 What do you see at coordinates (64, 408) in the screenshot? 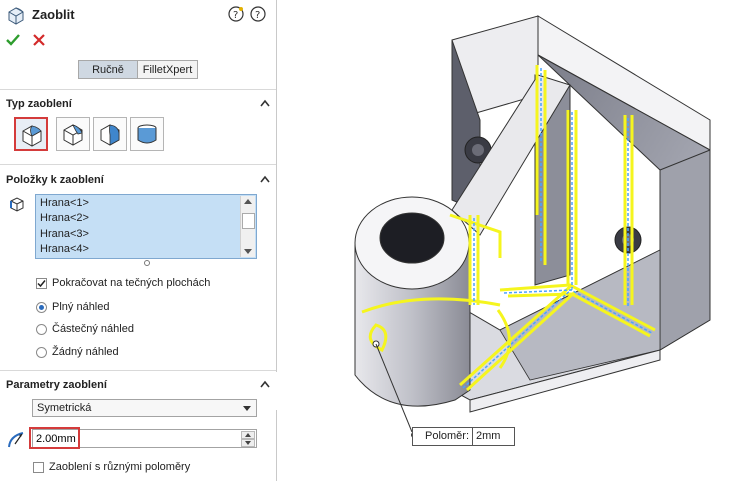
I see `fillet-method-value: Symetrická` at bounding box center [64, 408].